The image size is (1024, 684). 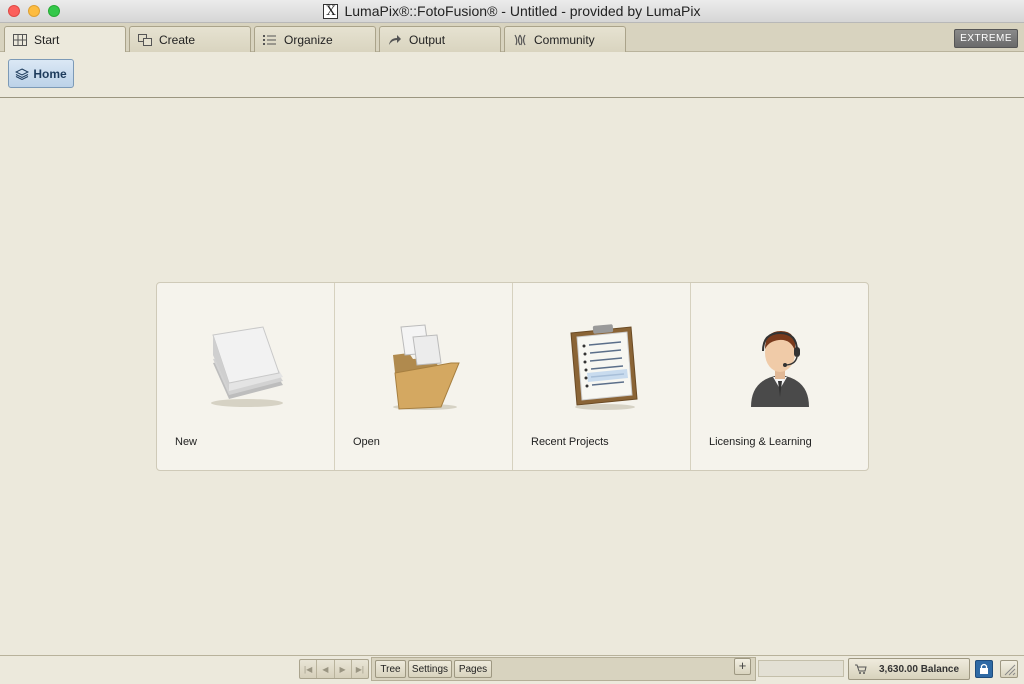 I want to click on resize-grip, so click(x=1009, y=669).